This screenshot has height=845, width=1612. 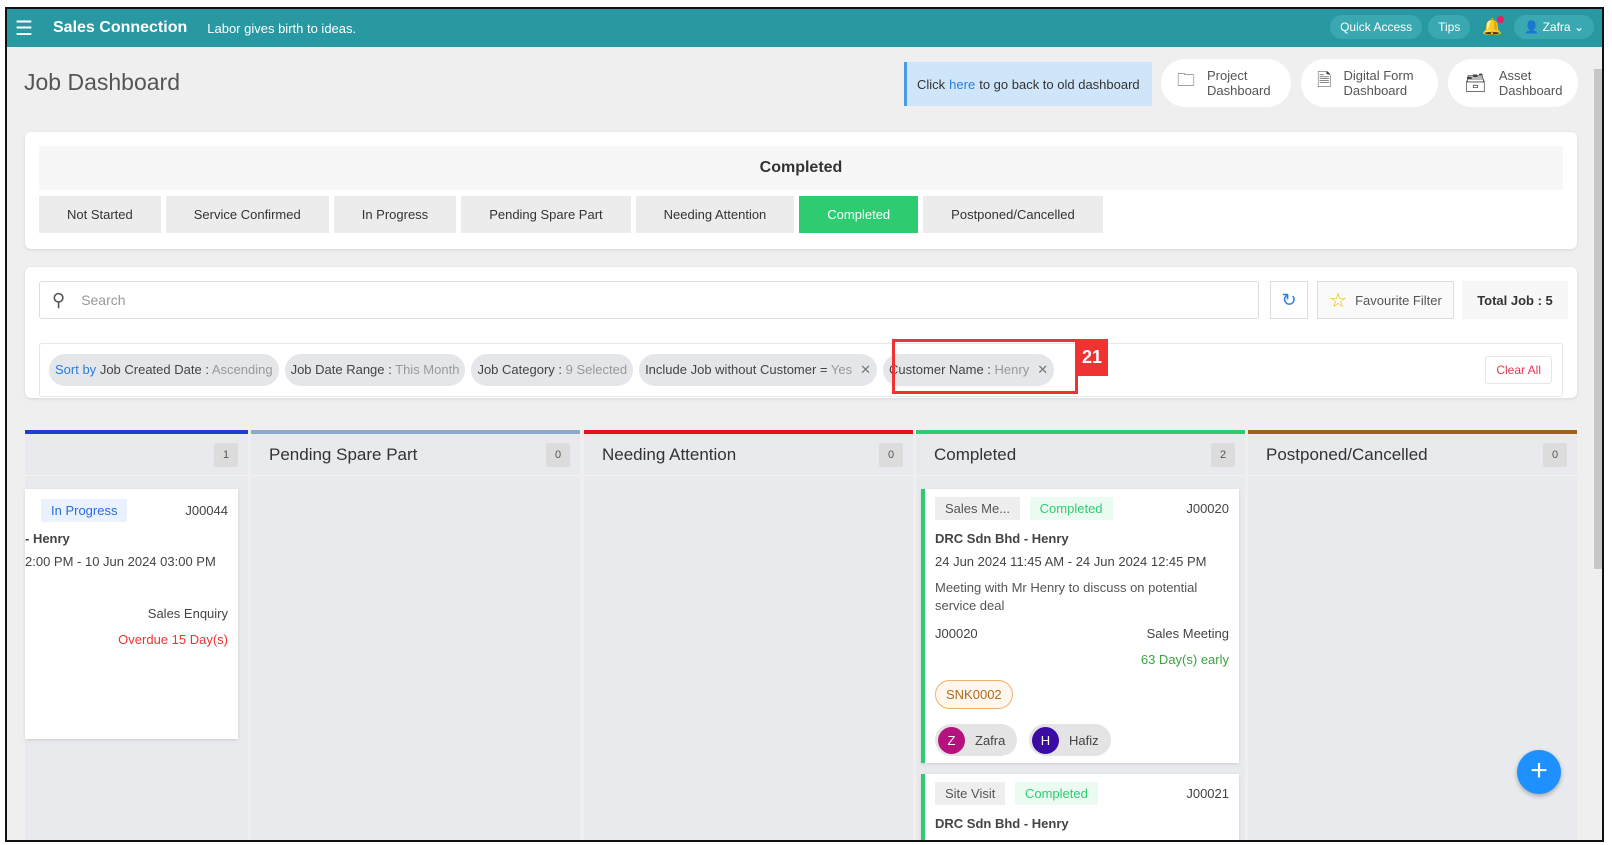 I want to click on user-menu: 👤 Zafra ⌄, so click(x=1554, y=27).